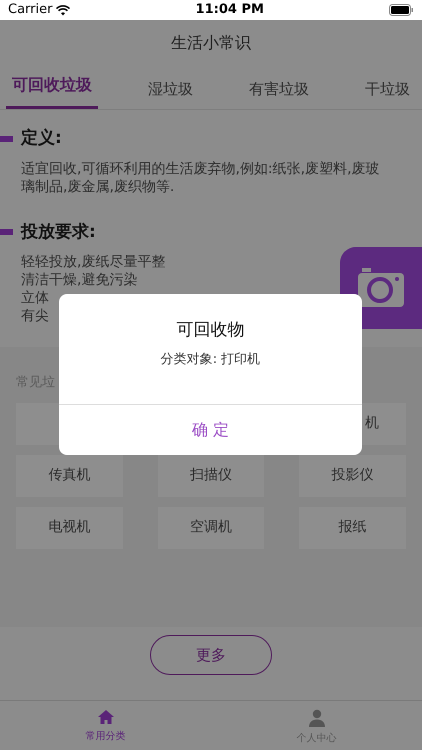 This screenshot has width=422, height=750. What do you see at coordinates (35, 298) in the screenshot?
I see `body-text: 立体` at bounding box center [35, 298].